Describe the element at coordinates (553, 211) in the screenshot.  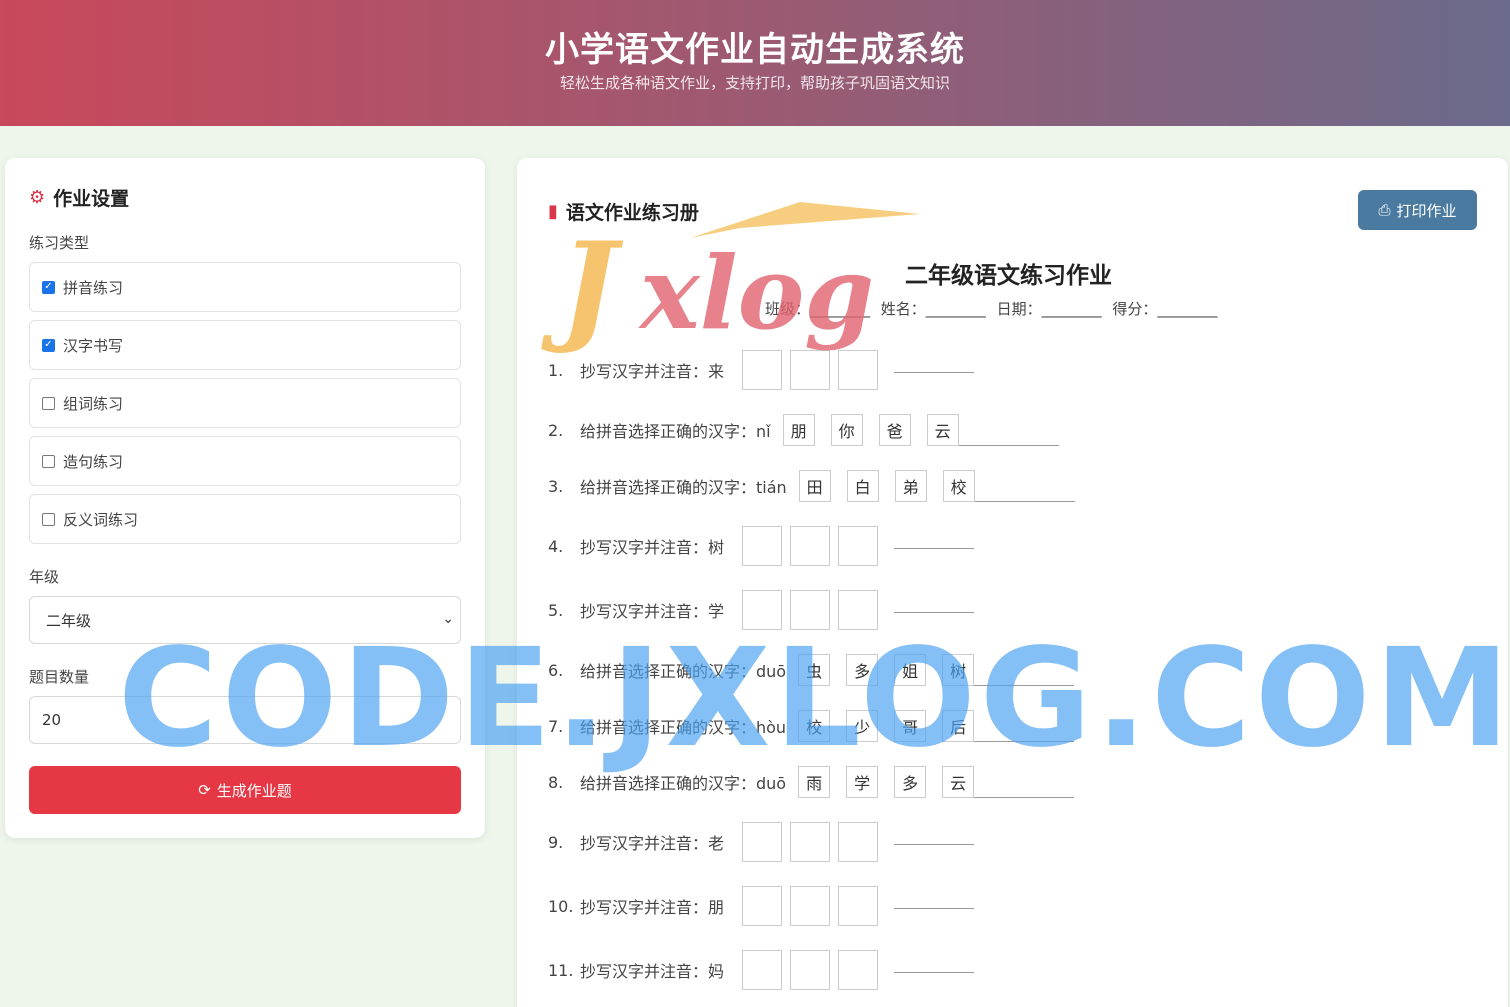
I see `book-icon: ▮` at that location.